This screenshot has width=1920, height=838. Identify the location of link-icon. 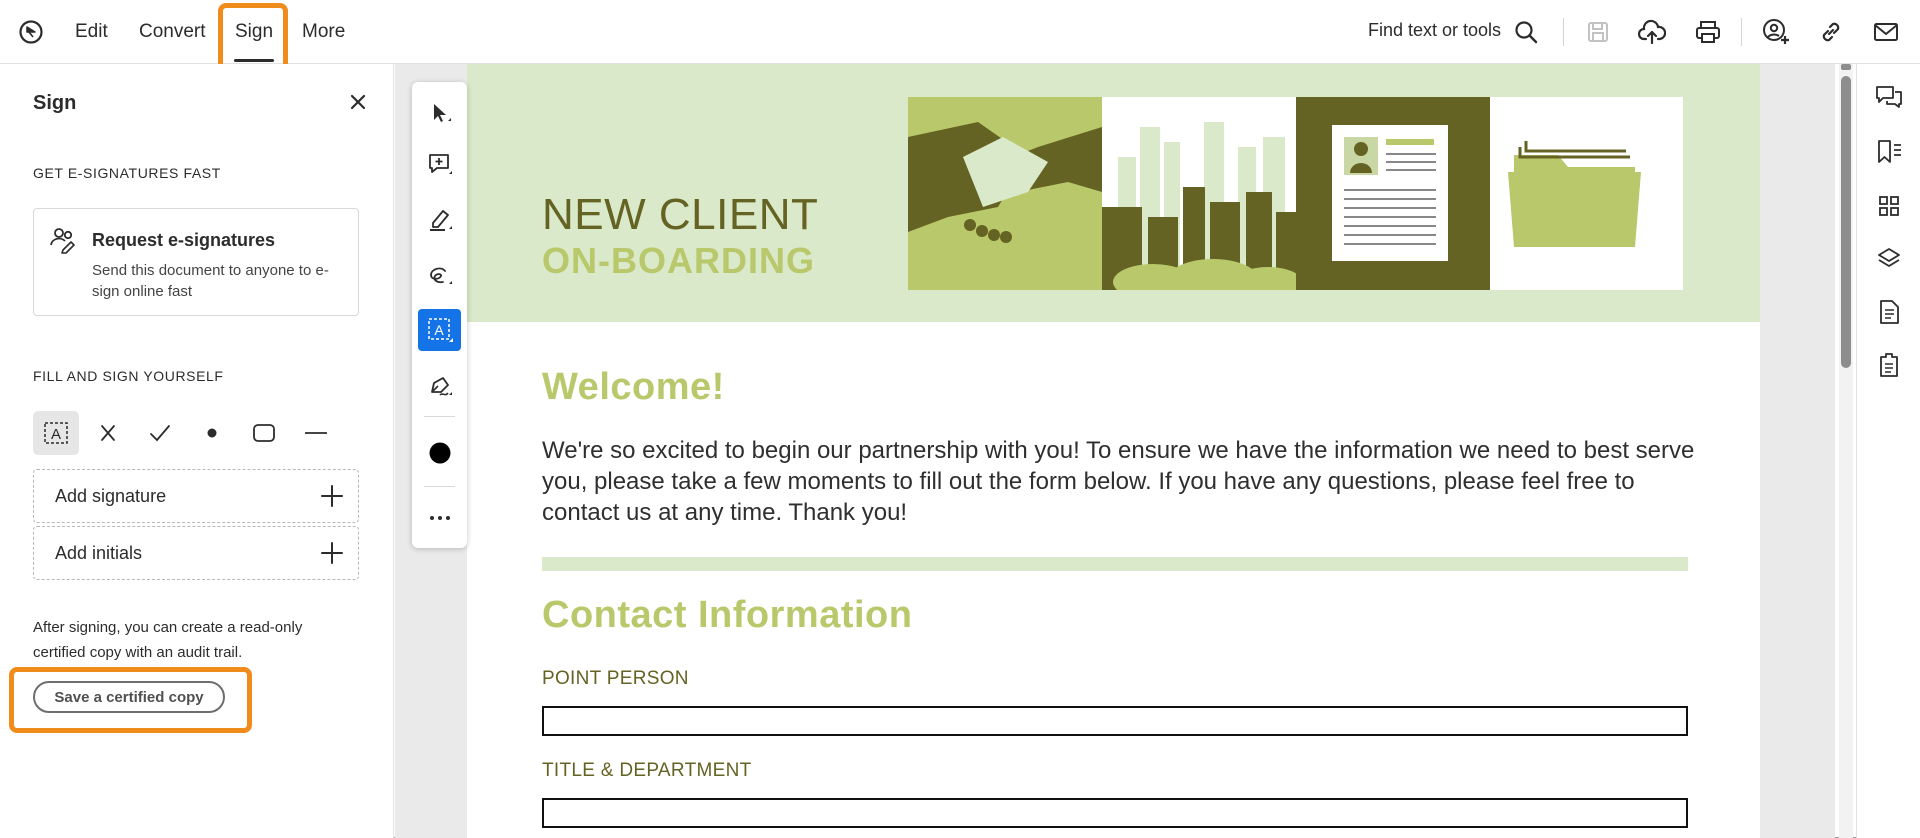
(1831, 32).